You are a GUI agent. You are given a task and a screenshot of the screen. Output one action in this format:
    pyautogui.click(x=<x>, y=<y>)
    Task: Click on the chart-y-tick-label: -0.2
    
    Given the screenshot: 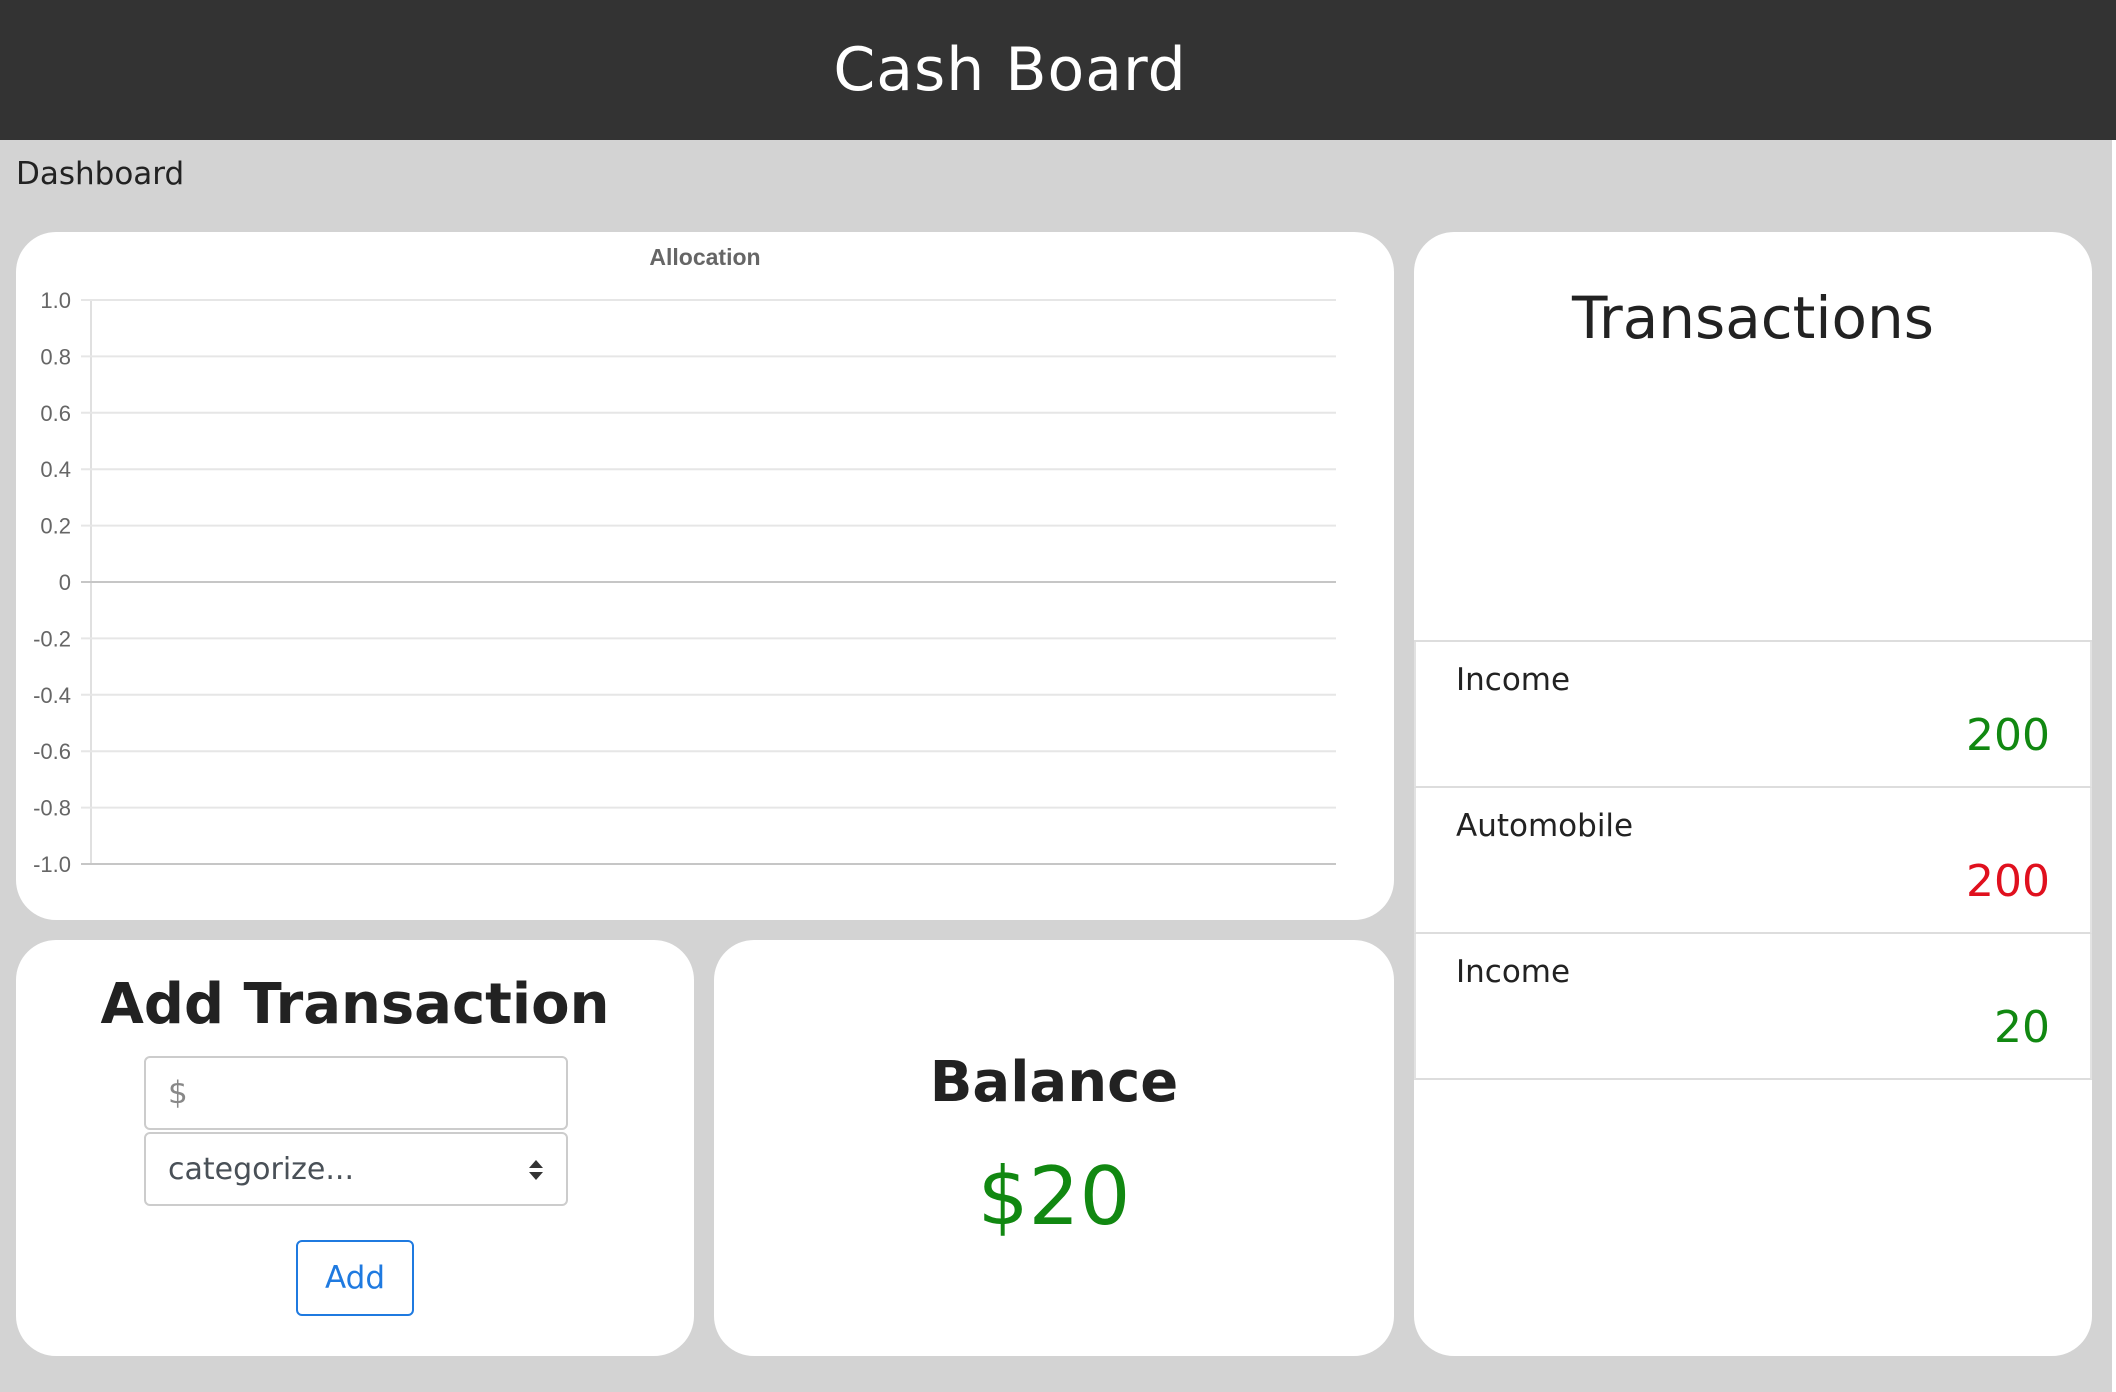 What is the action you would take?
    pyautogui.click(x=52, y=638)
    